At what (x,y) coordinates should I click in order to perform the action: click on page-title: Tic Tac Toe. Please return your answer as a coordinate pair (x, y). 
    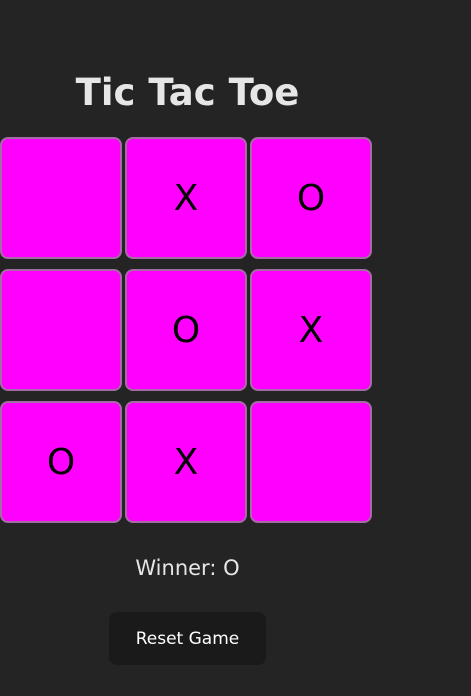
    Looking at the image, I should click on (187, 92).